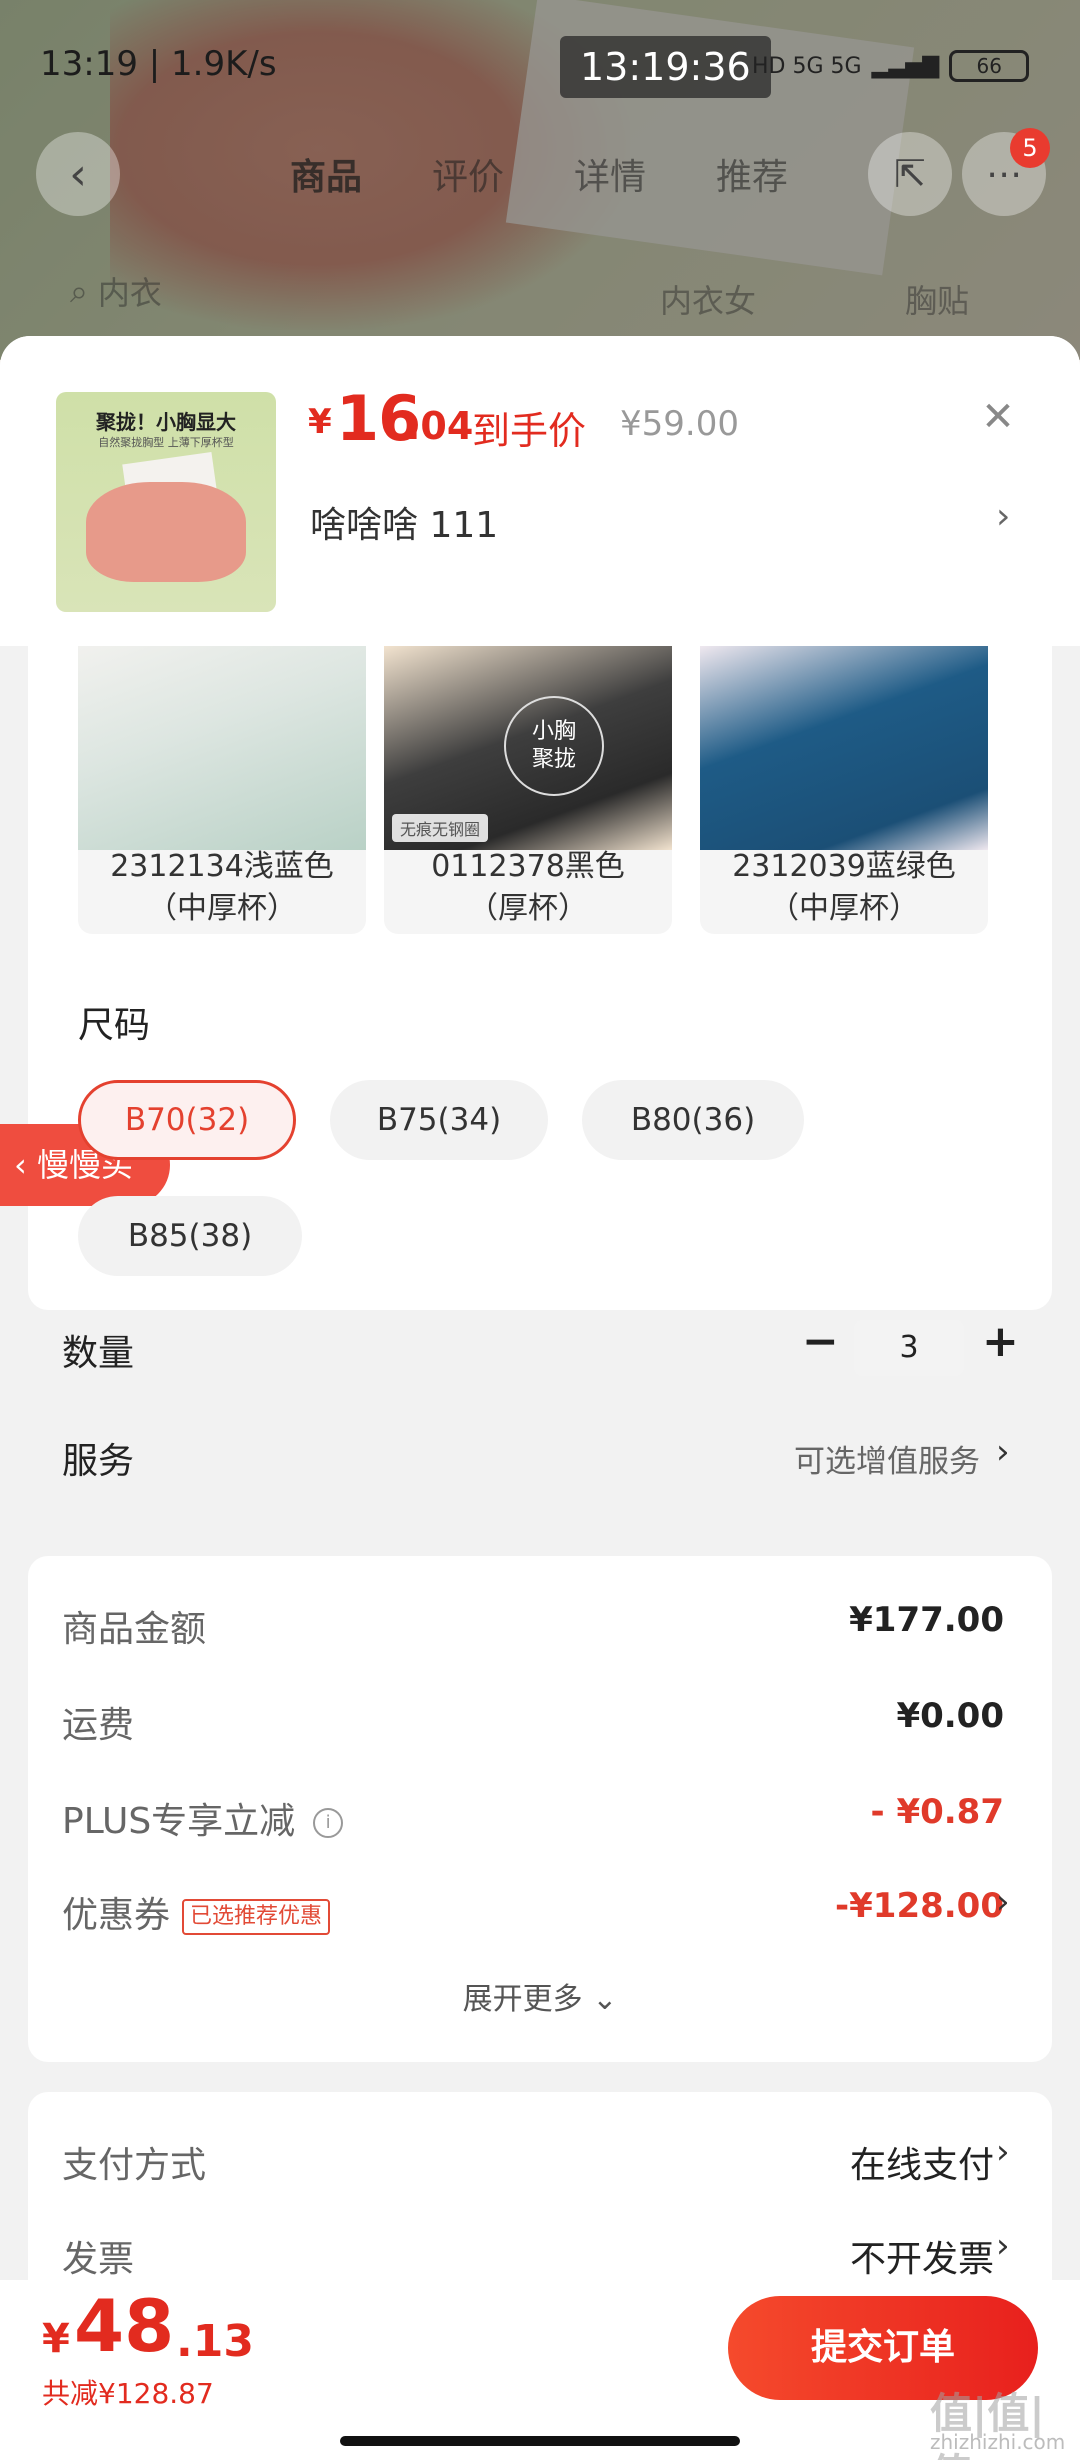  What do you see at coordinates (600, 1999) in the screenshot?
I see `chevron-down-icon: ⌄` at bounding box center [600, 1999].